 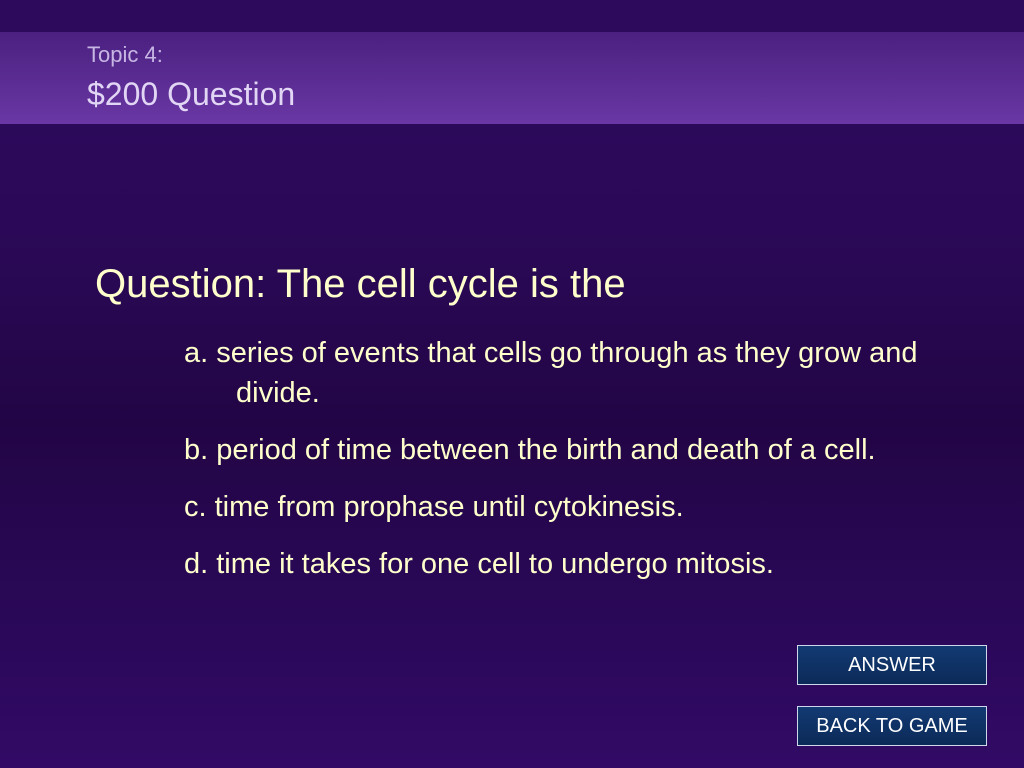 I want to click on choice-c: c. time from prophase until cytokinesis., so click(x=434, y=507).